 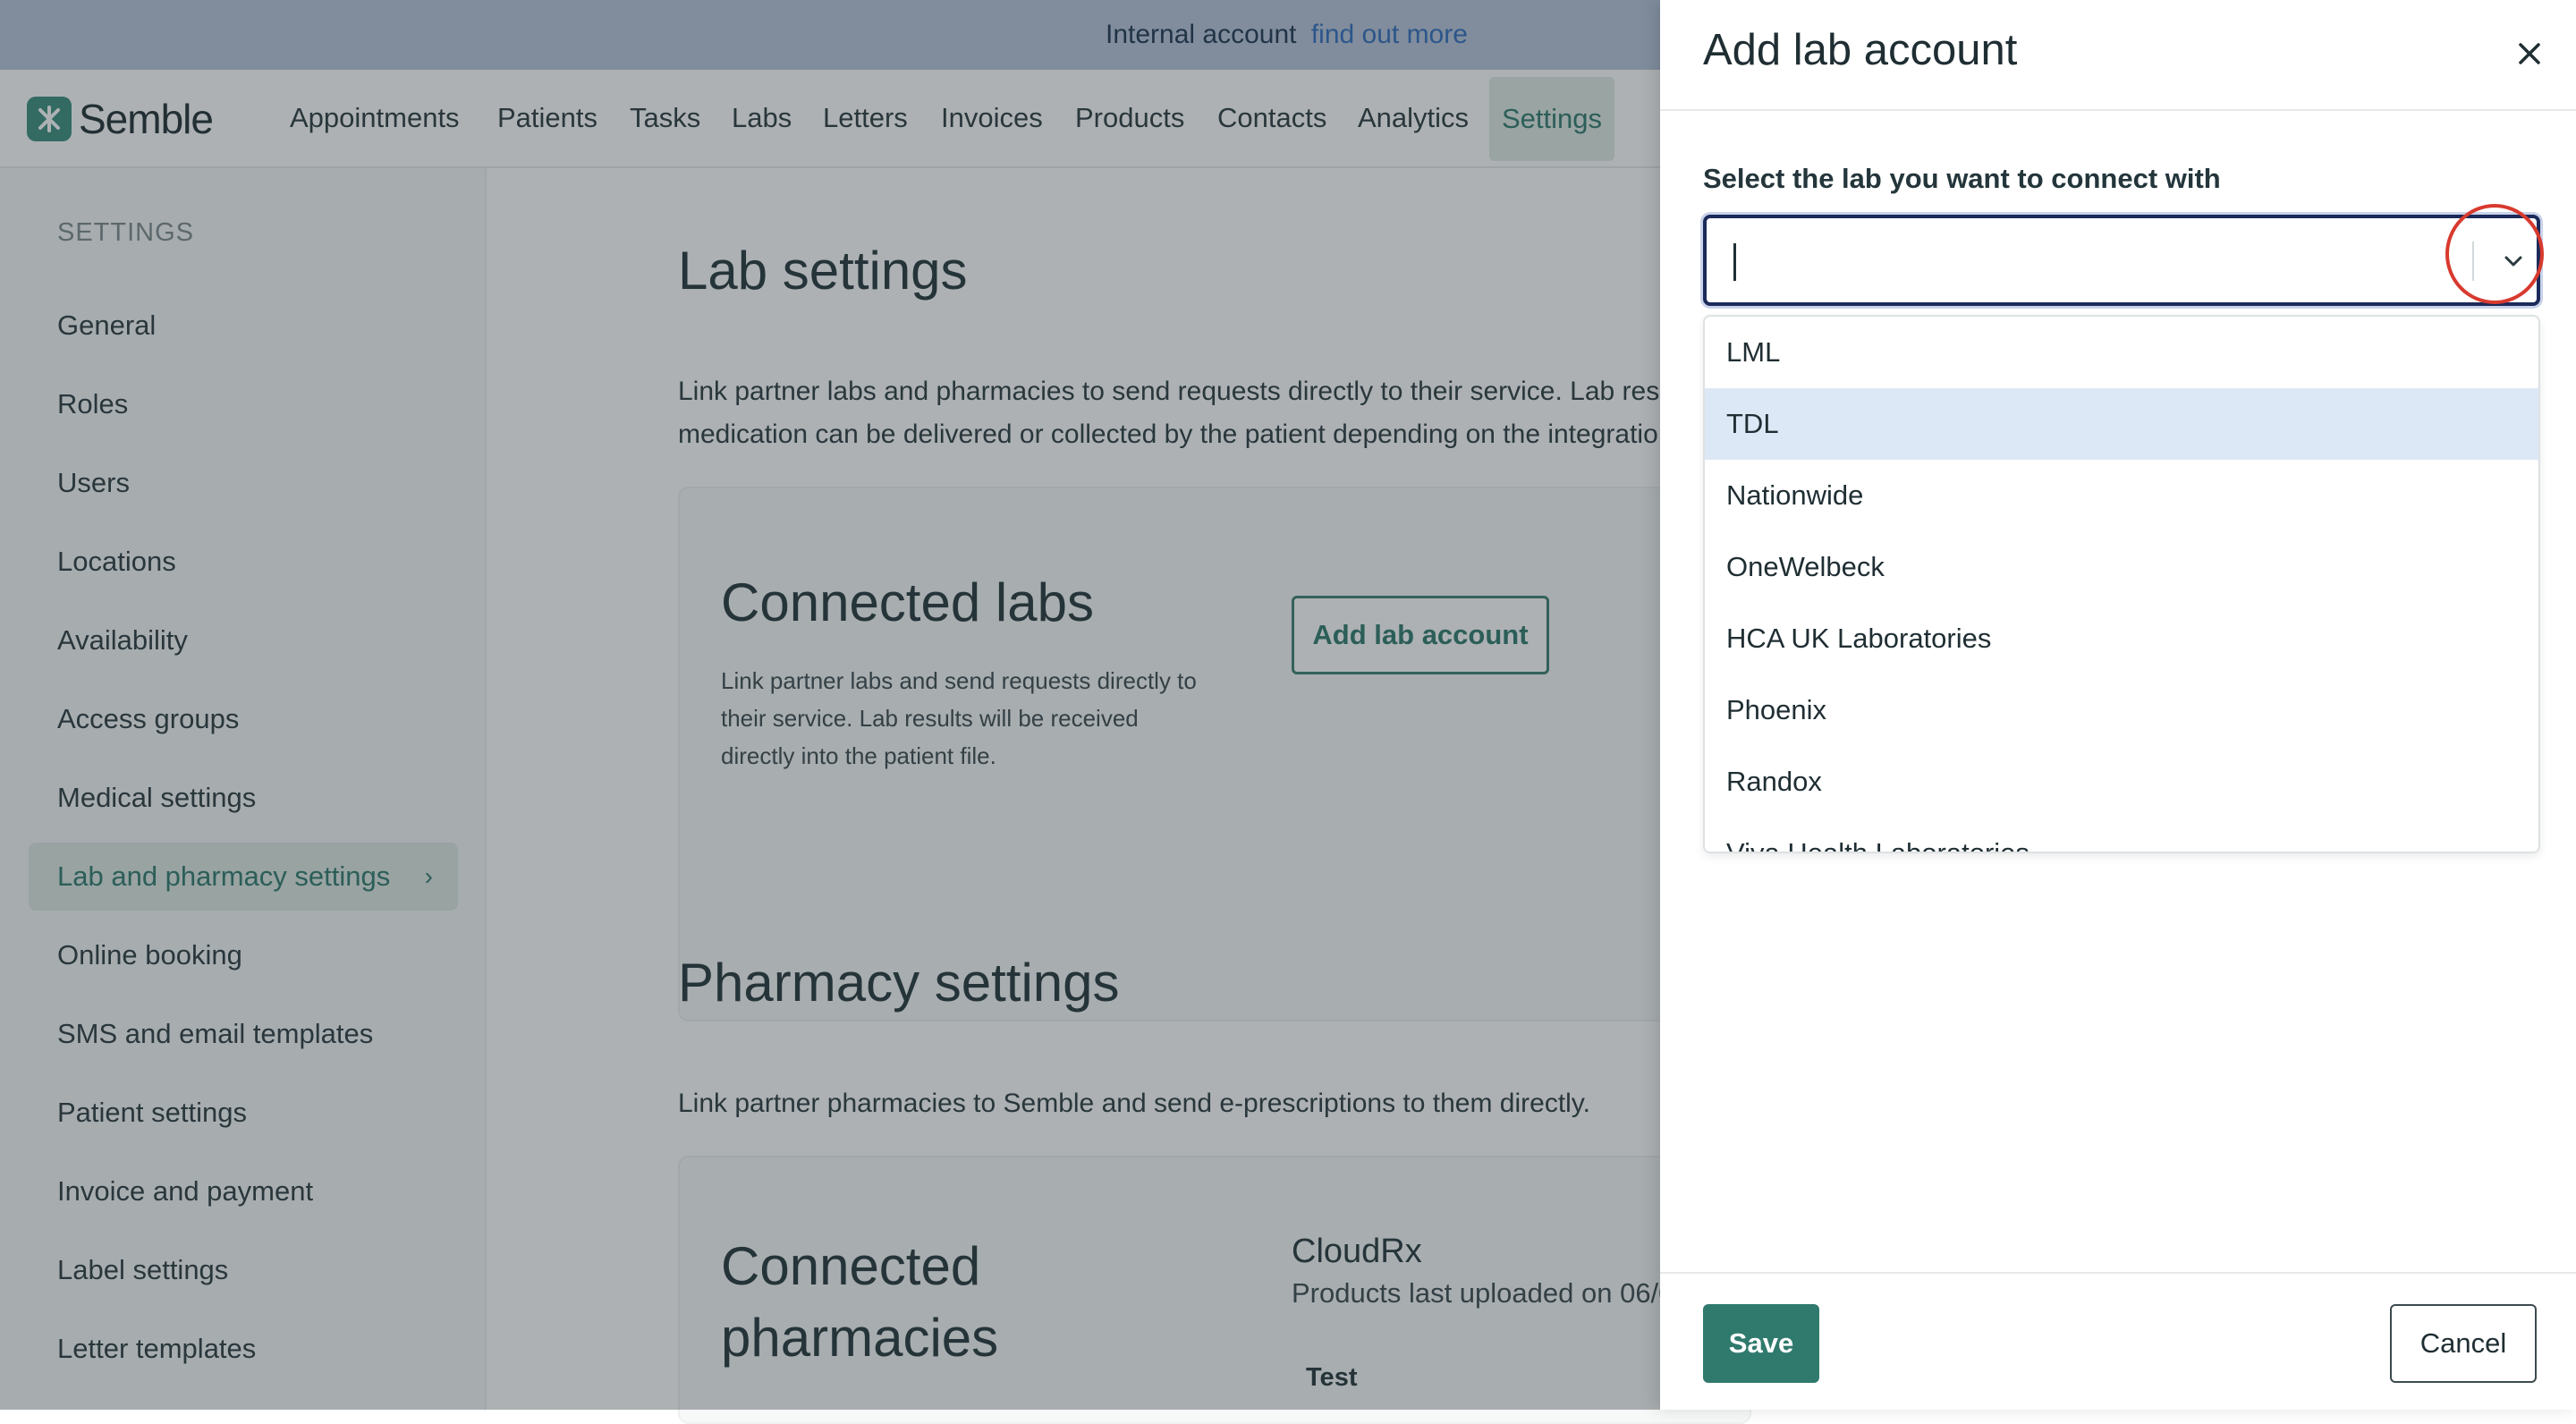 I want to click on close-icon, so click(x=2529, y=53).